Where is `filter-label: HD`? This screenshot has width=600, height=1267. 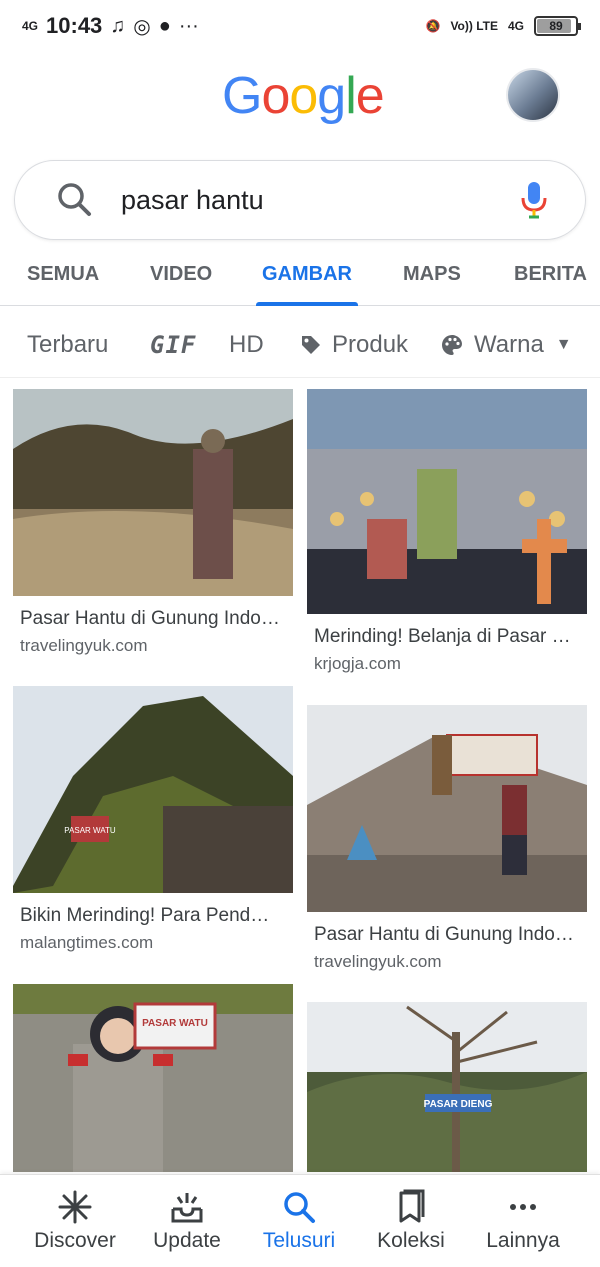
filter-label: HD is located at coordinates (246, 344).